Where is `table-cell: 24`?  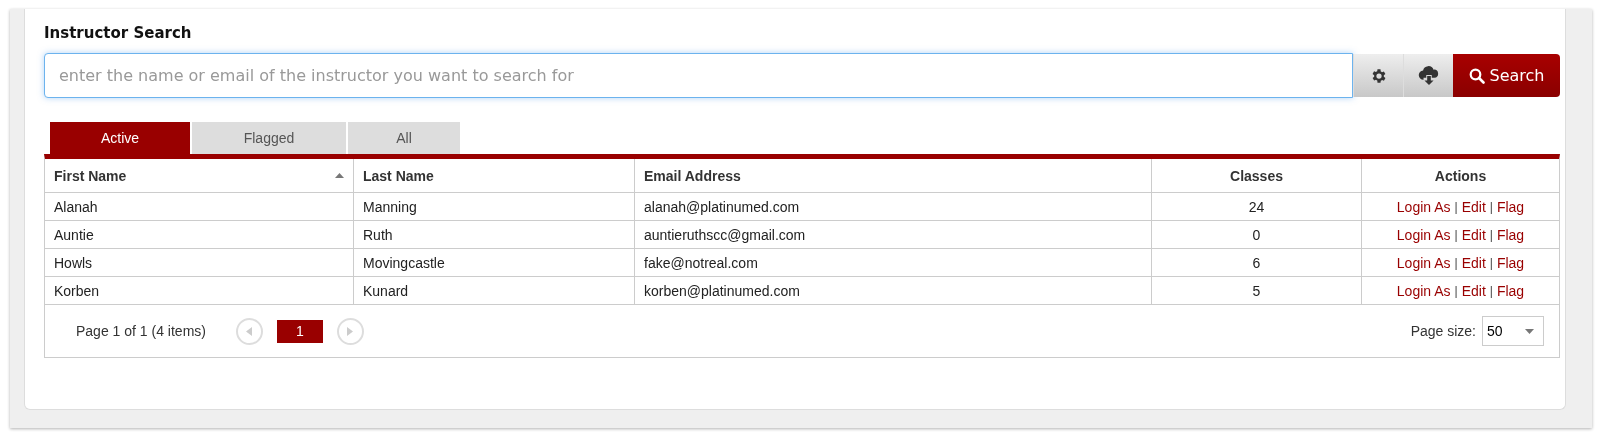
table-cell: 24 is located at coordinates (1256, 206).